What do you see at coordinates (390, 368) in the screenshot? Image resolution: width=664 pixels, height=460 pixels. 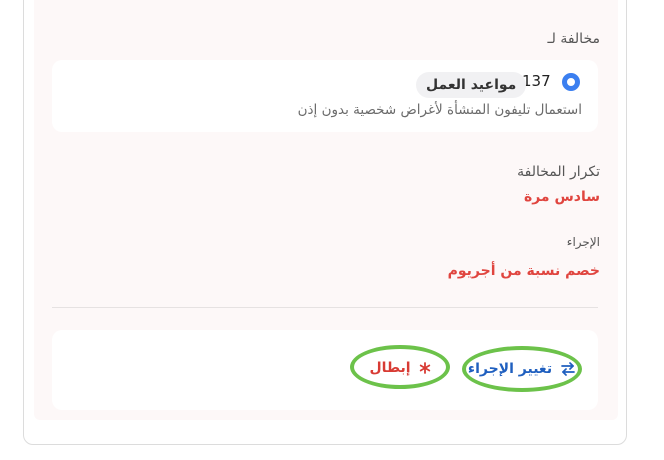 I see `cancel-label: إبطال` at bounding box center [390, 368].